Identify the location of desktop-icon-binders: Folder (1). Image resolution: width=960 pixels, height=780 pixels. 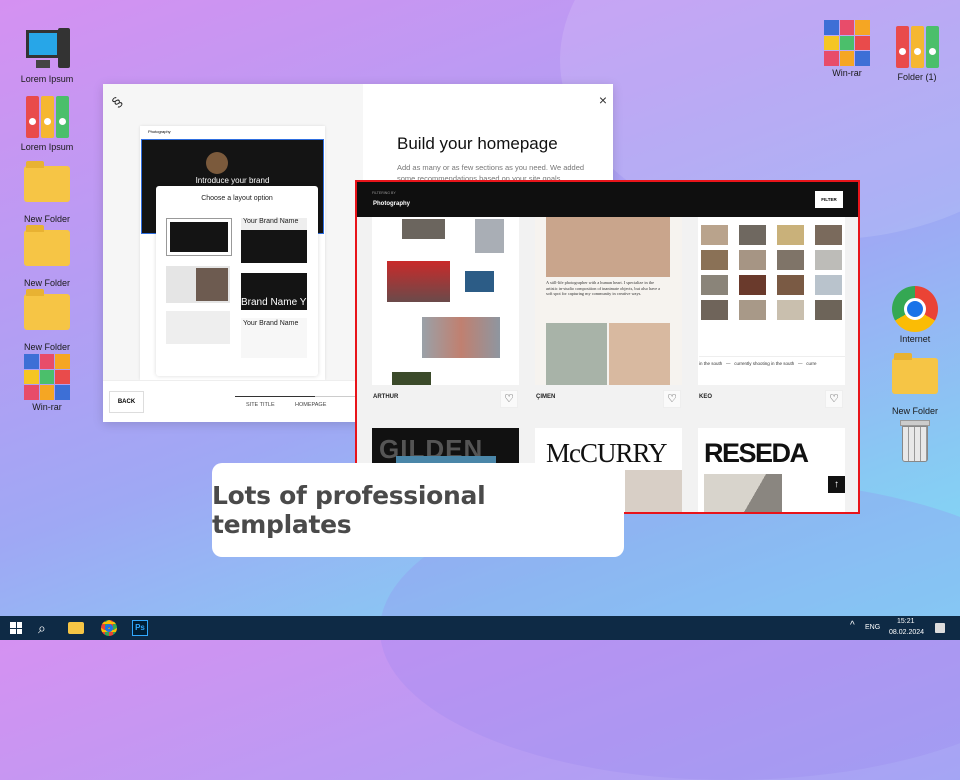
(917, 53).